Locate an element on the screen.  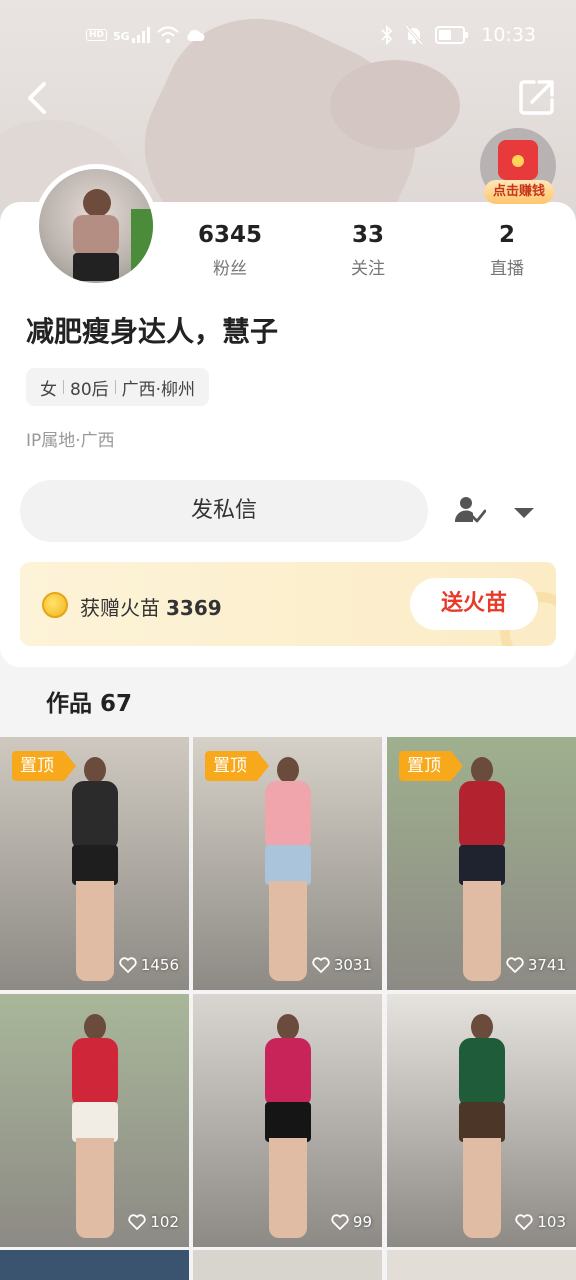
stat-value: 2 is located at coordinates (506, 235).